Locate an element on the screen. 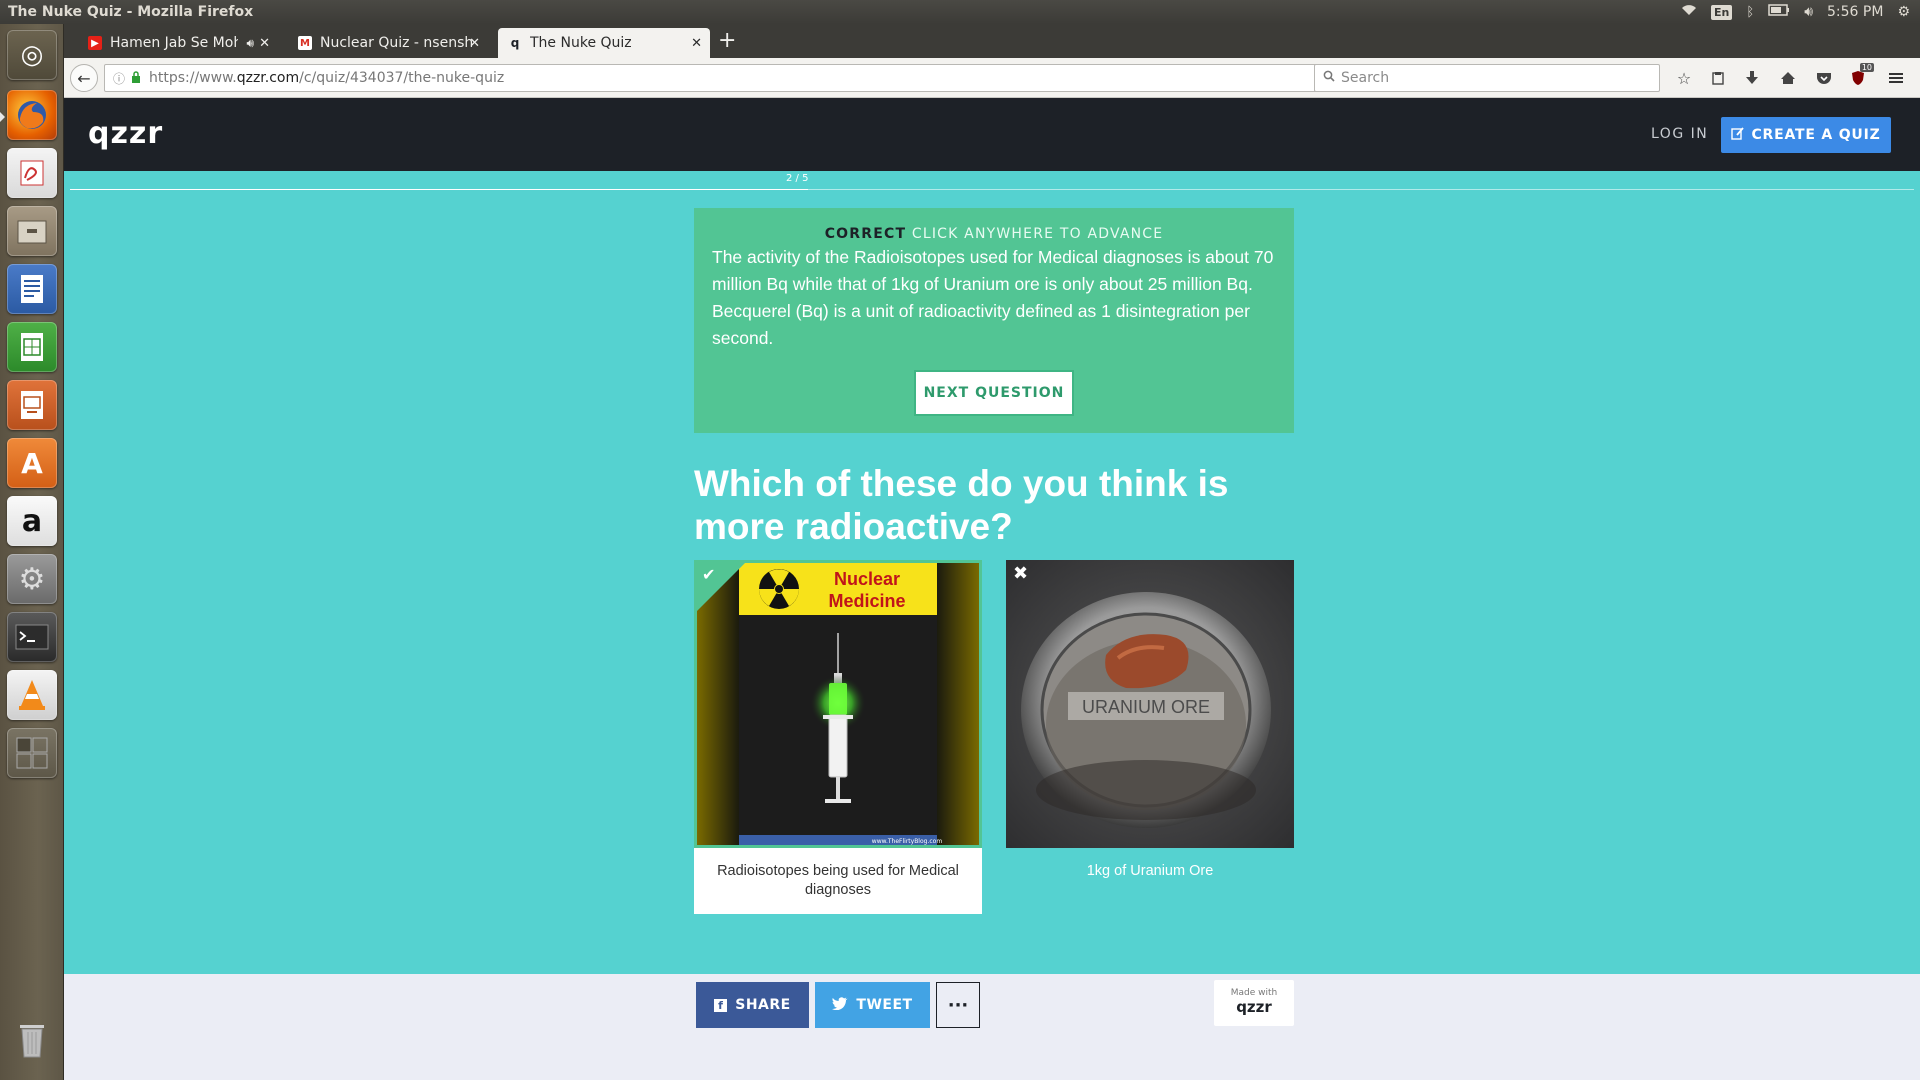  impress-icon is located at coordinates (32, 405).